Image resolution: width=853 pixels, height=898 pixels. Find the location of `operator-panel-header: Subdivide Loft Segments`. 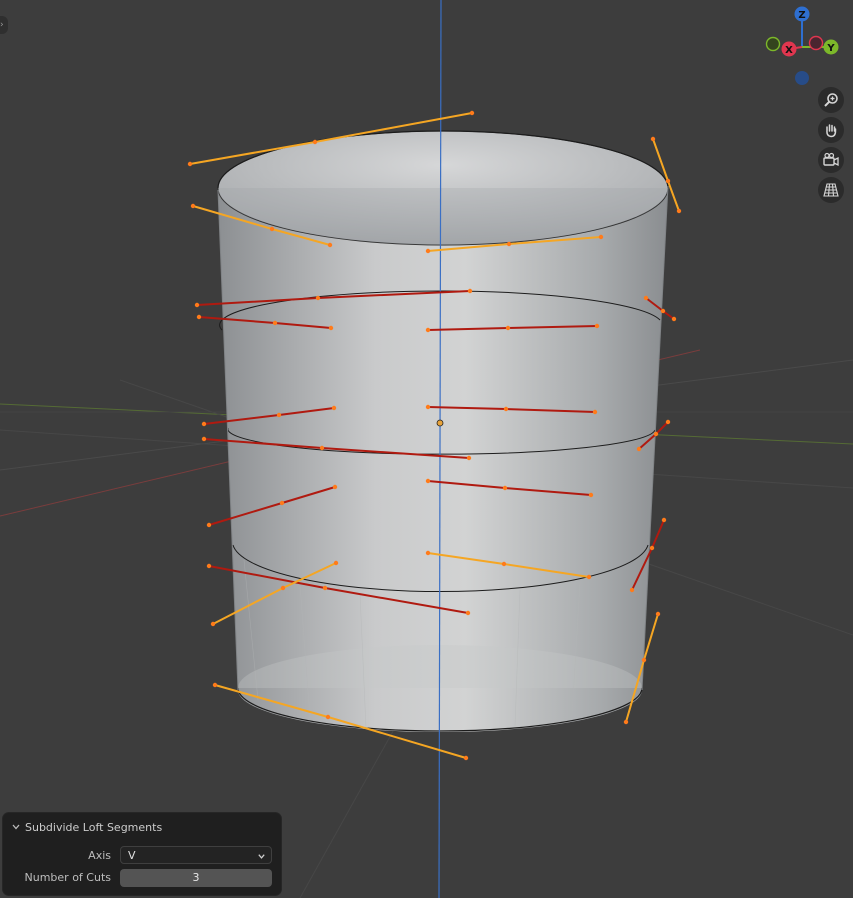

operator-panel-header: Subdivide Loft Segments is located at coordinates (86, 827).